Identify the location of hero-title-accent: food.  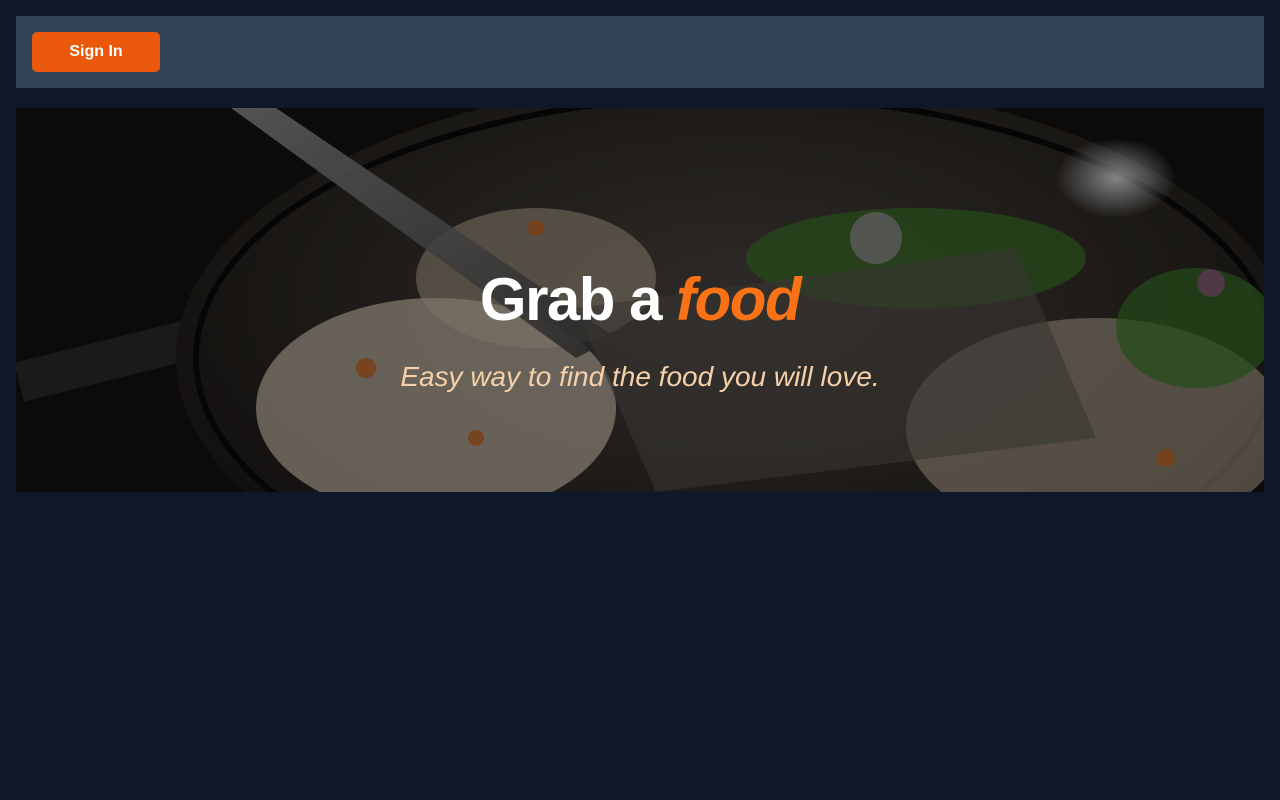
(738, 299).